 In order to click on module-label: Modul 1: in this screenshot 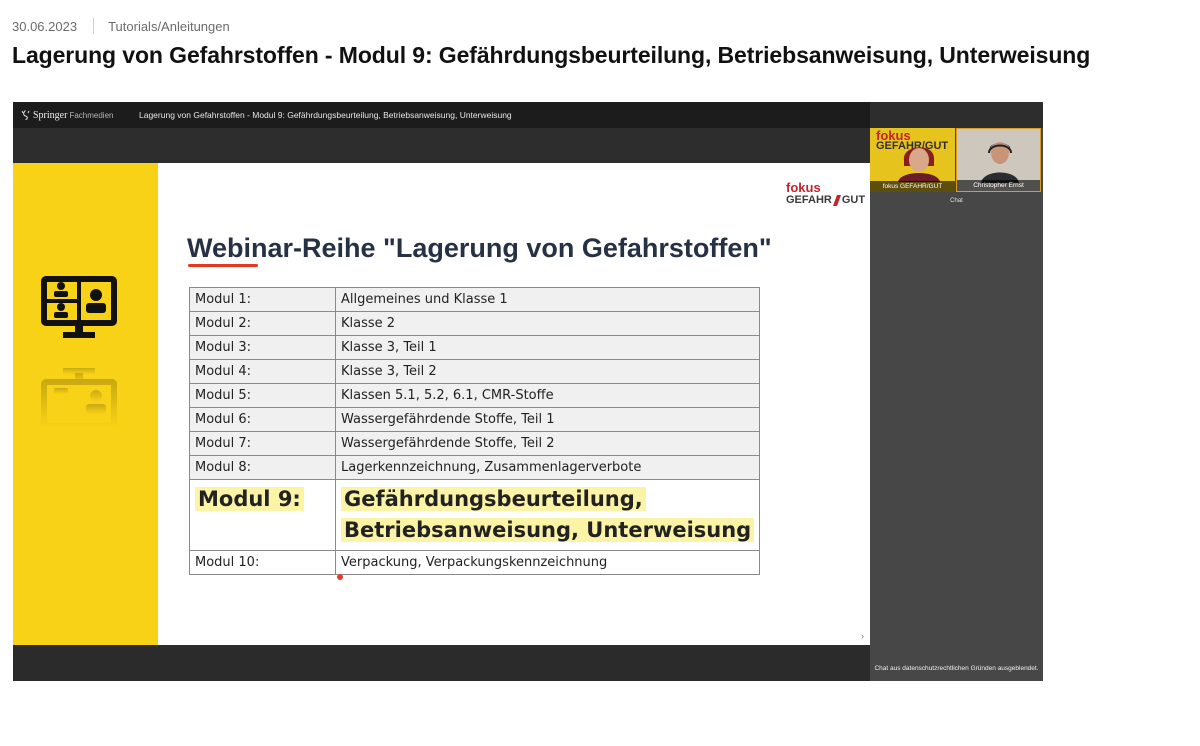, I will do `click(262, 299)`.